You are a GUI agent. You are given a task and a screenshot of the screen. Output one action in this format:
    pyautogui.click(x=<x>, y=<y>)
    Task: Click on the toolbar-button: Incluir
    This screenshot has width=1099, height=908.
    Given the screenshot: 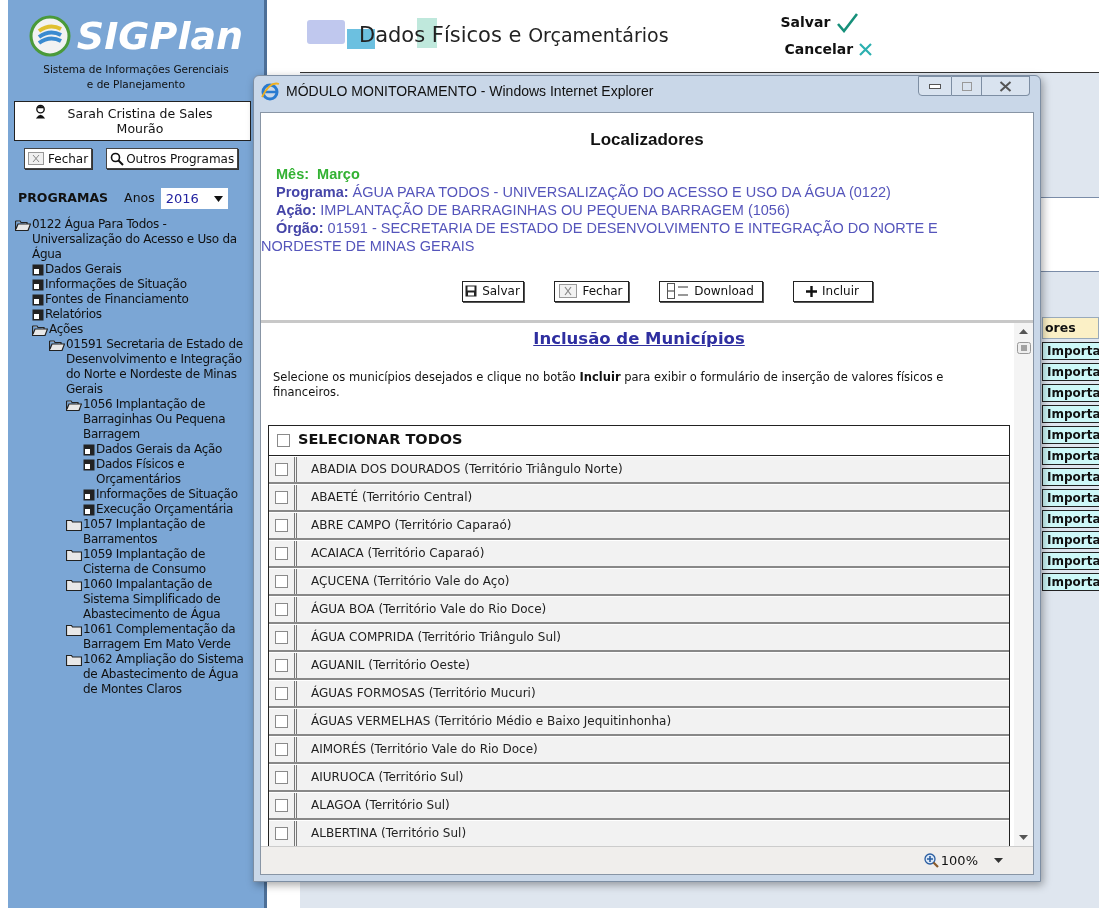 What is the action you would take?
    pyautogui.click(x=832, y=291)
    